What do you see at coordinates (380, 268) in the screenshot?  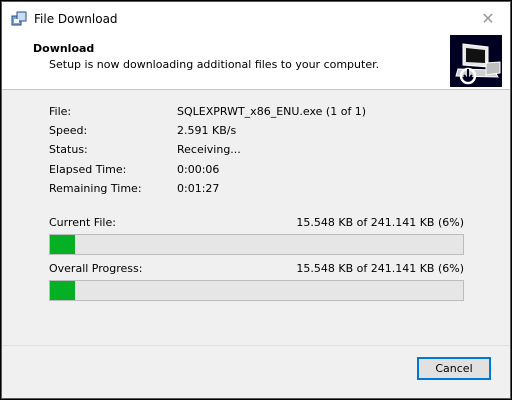 I see `overall-progress-stat: 15.548 KB of 241.141 KB (6%)` at bounding box center [380, 268].